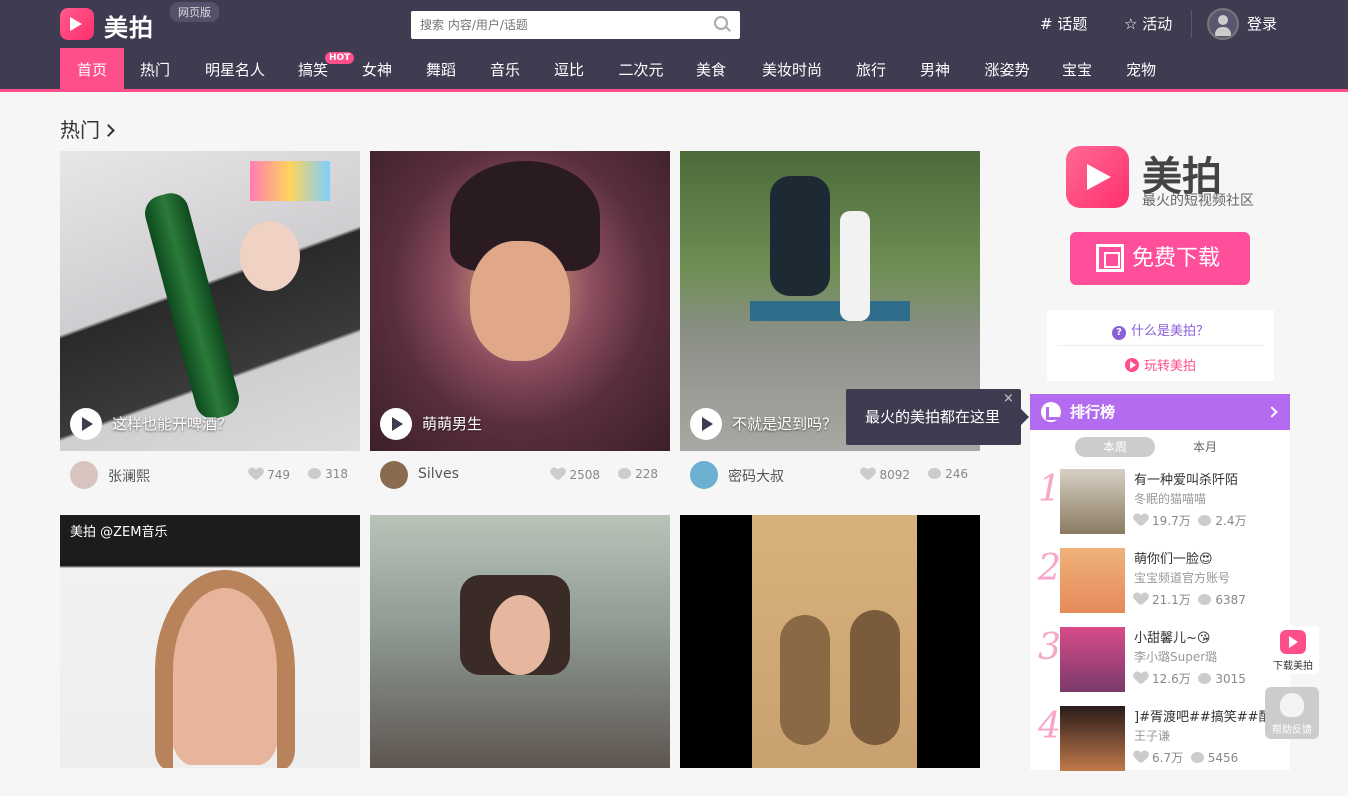  What do you see at coordinates (805, 680) in the screenshot?
I see `cat-shape` at bounding box center [805, 680].